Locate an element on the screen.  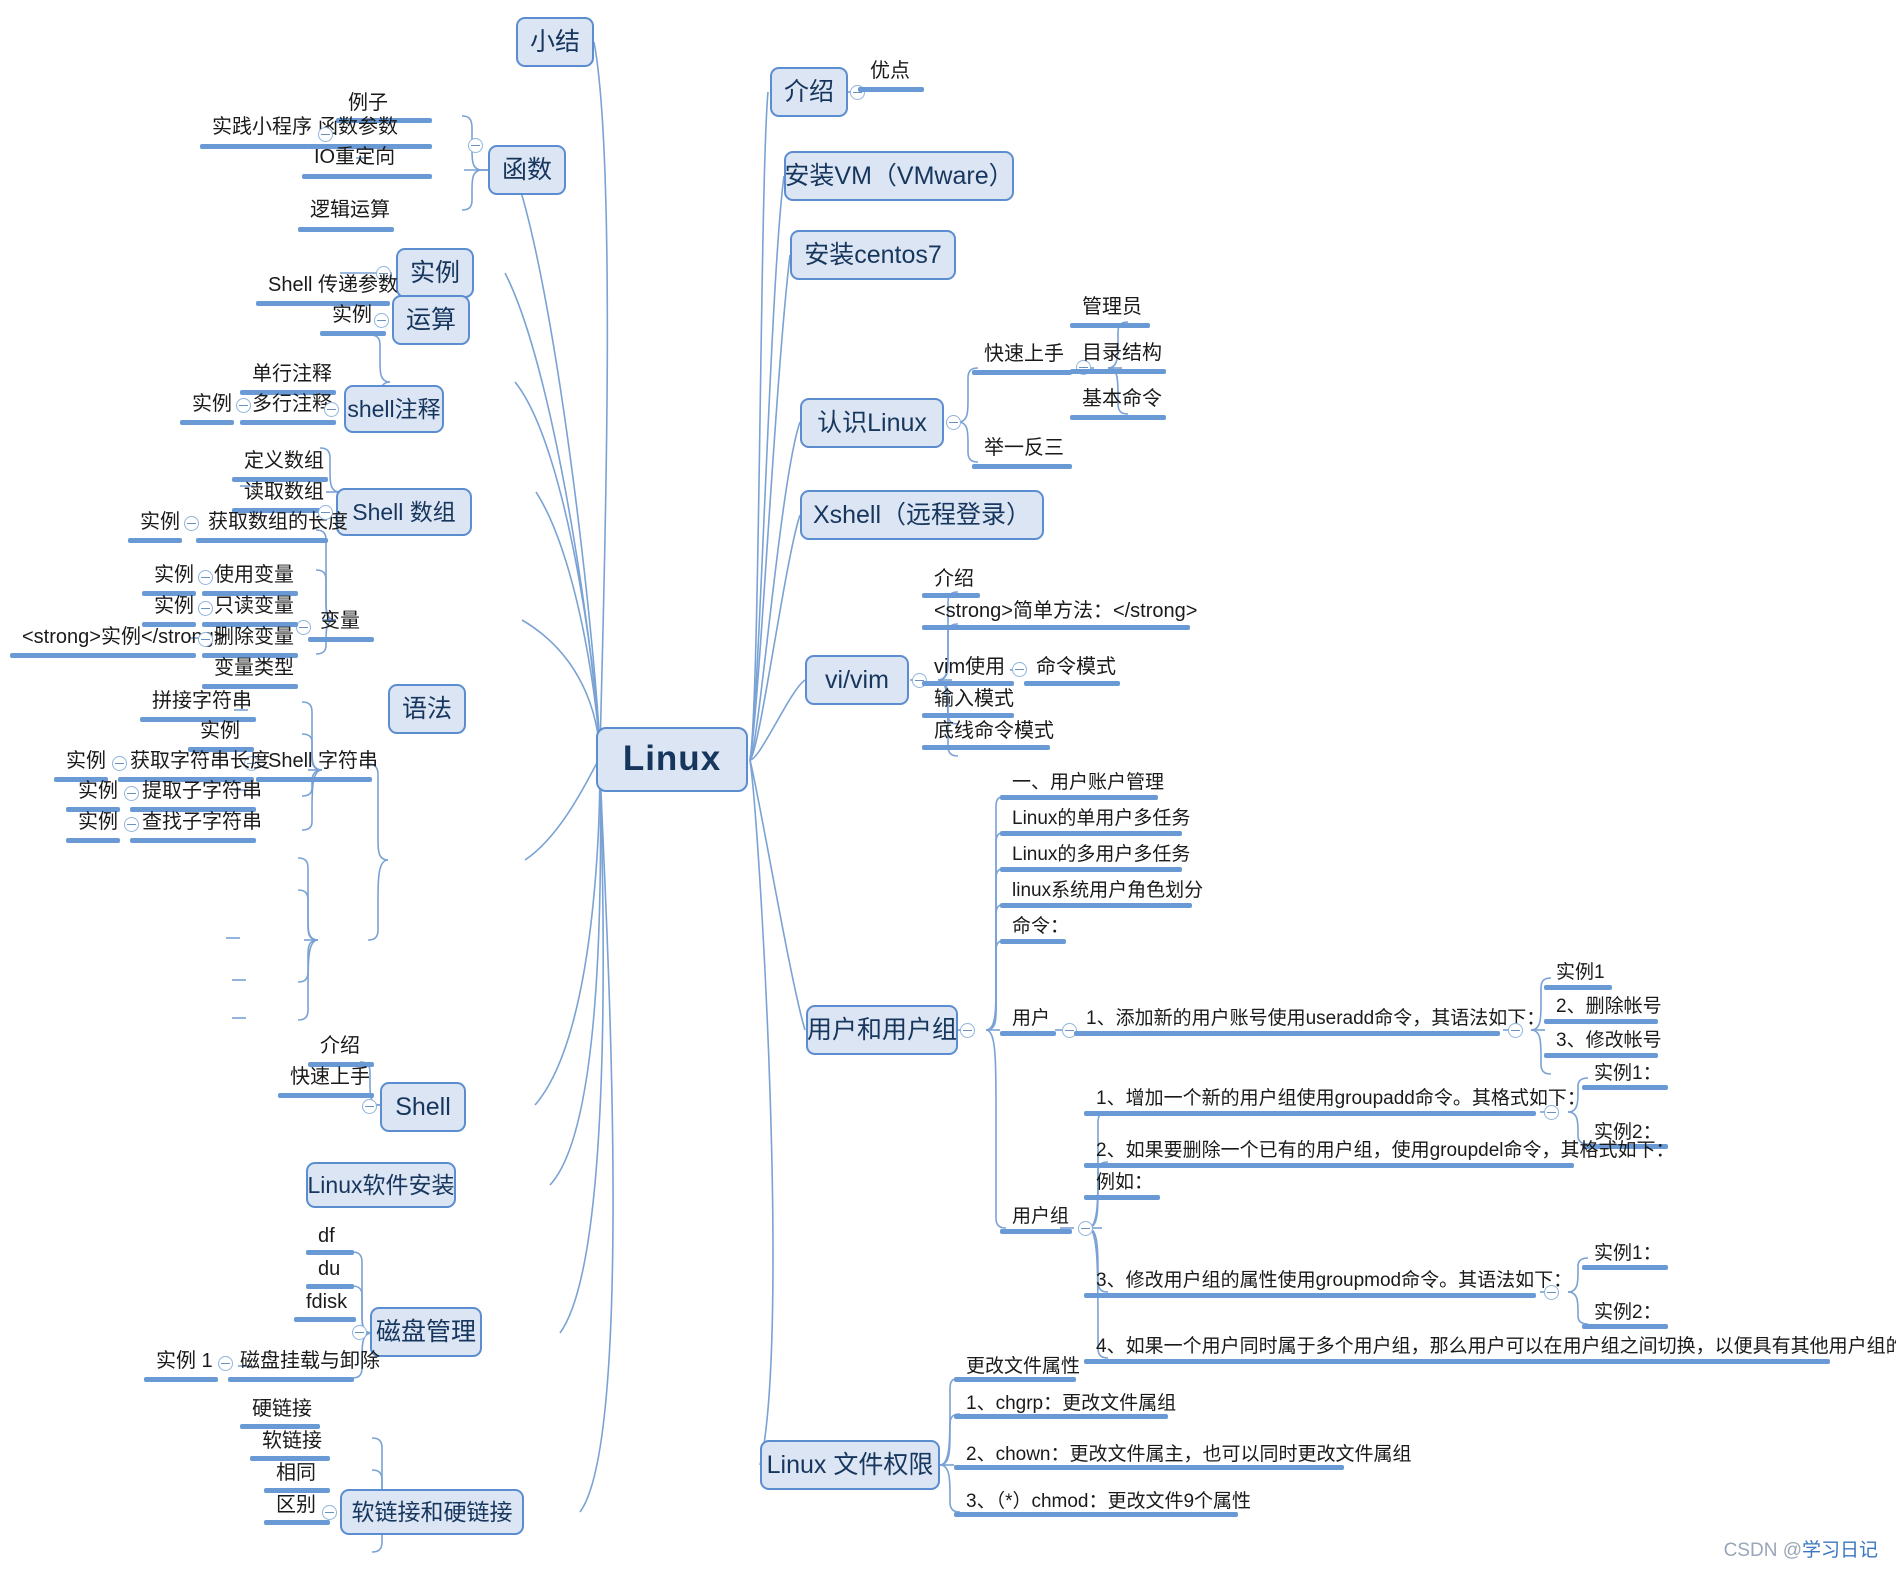
node-df: df is located at coordinates (326, 1239).